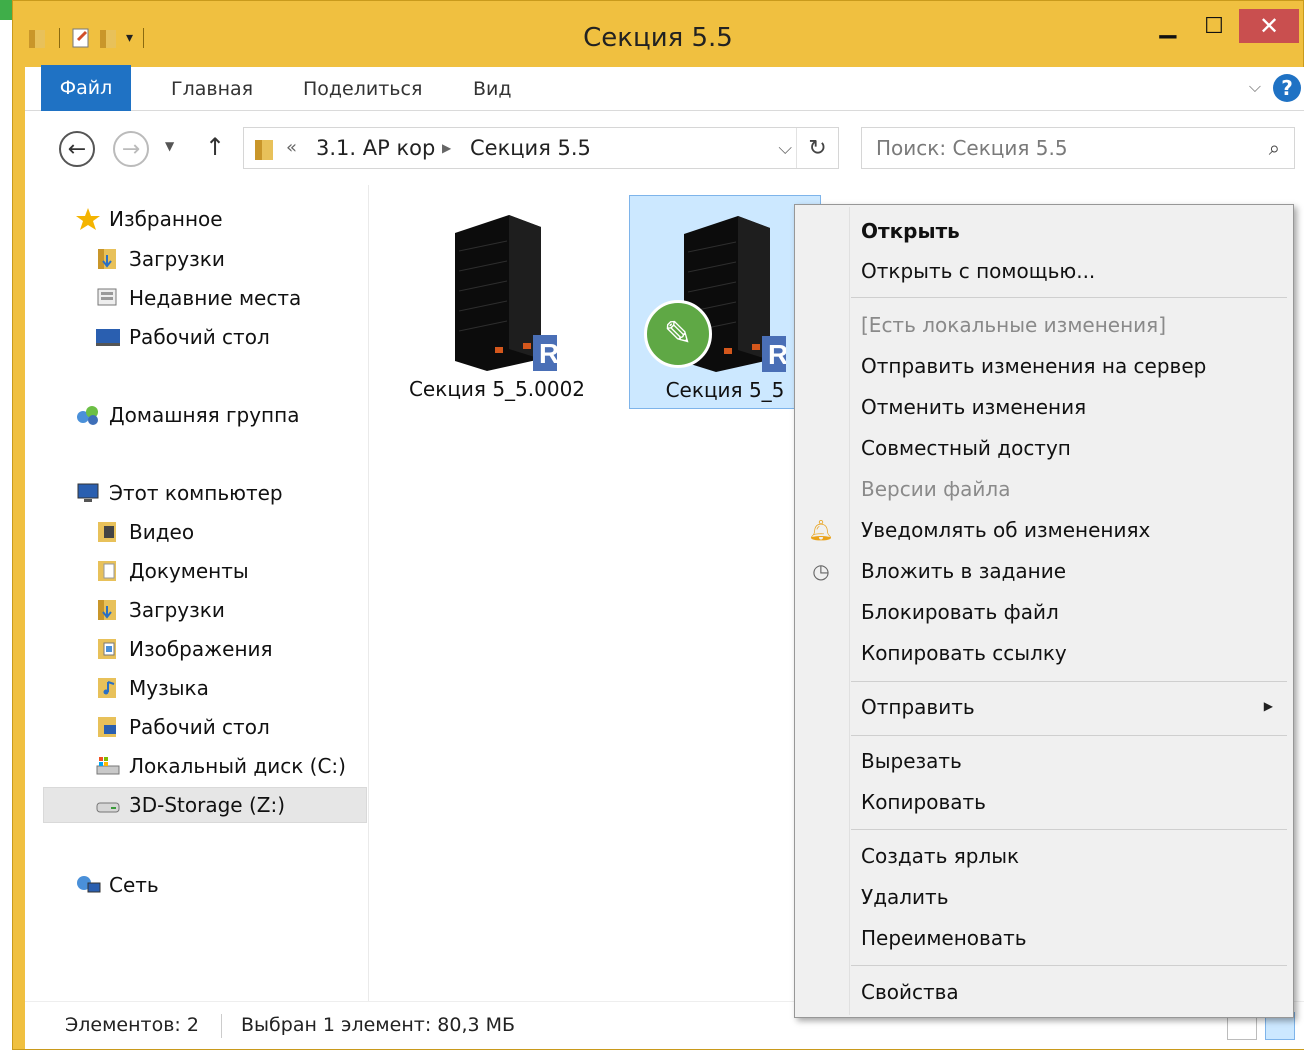  Describe the element at coordinates (446, 148) in the screenshot. I see `breadcrumb-arrow-icon: ▶` at that location.